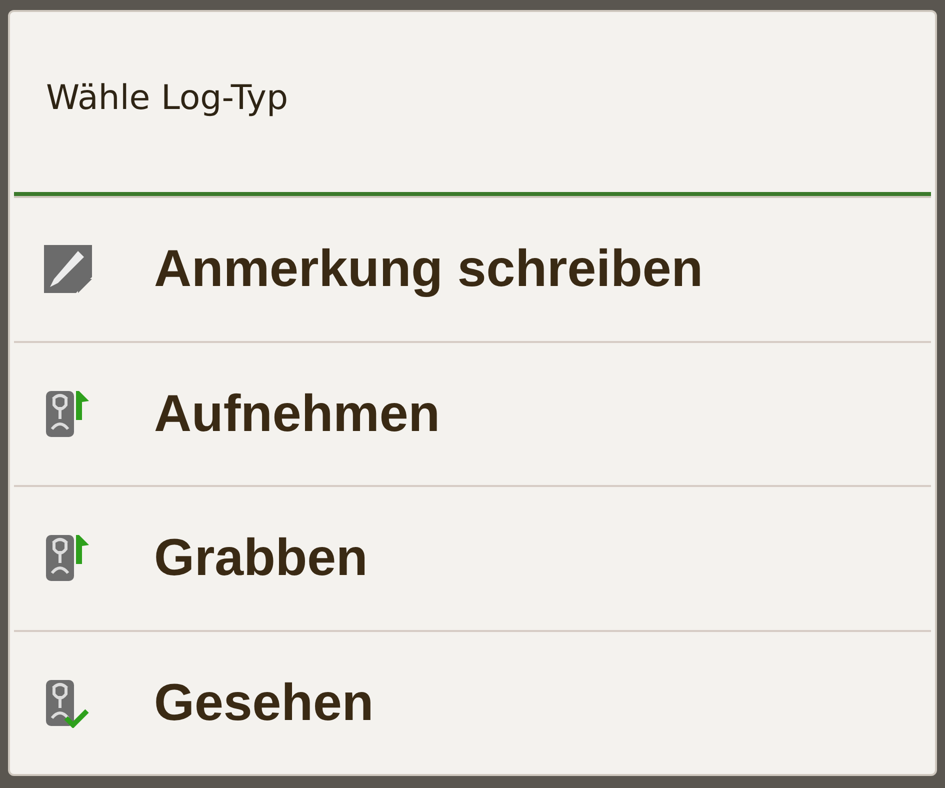 The image size is (945, 788). Describe the element at coordinates (429, 269) in the screenshot. I see `menu-item: Anmerkung schreiben` at that location.